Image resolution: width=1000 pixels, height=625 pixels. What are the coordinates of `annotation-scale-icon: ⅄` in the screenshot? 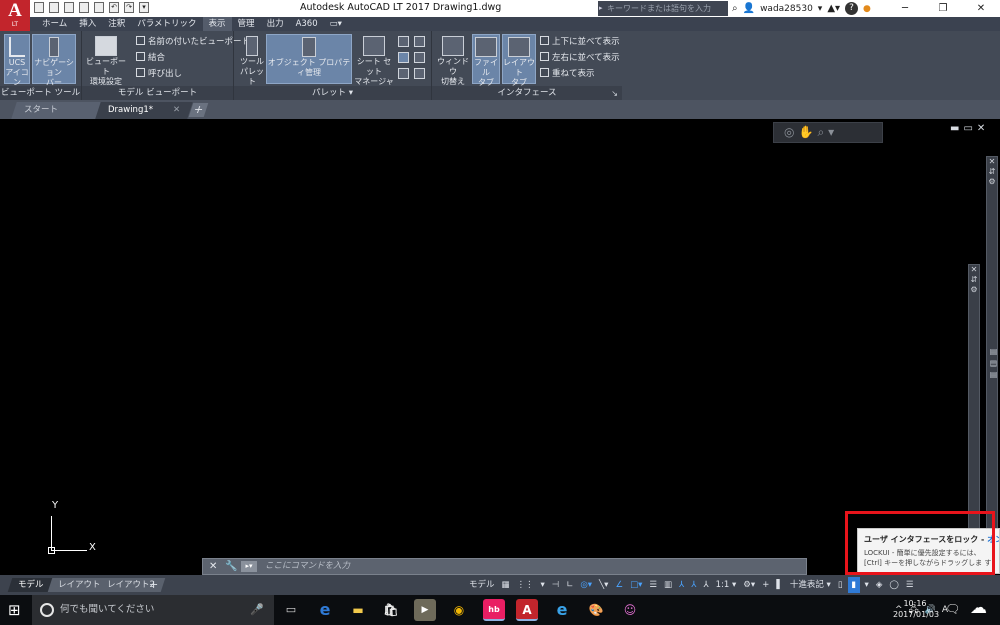 It's located at (705, 585).